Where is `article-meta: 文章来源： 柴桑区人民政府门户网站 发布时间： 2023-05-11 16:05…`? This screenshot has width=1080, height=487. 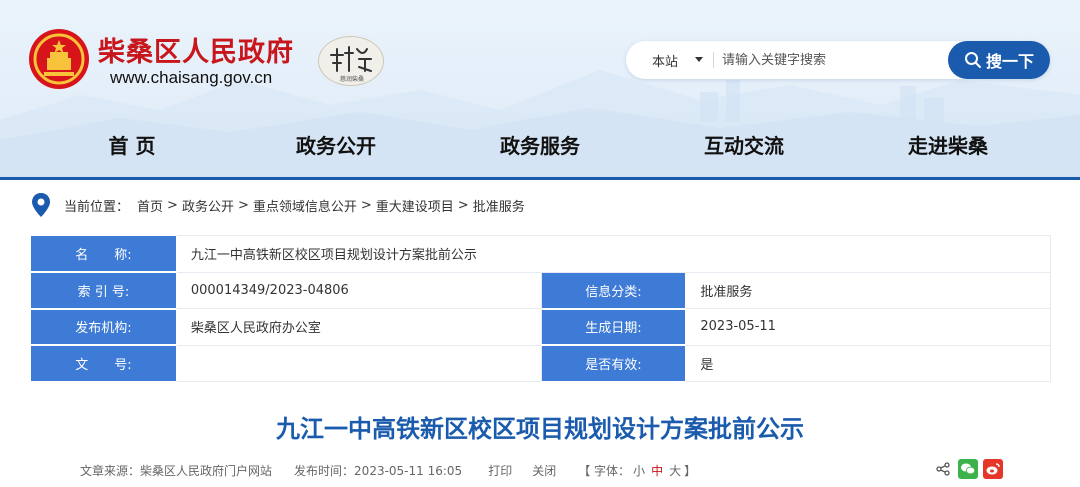
article-meta: 文章来源： 柴桑区人民政府门户网站 发布时间： 2023-05-11 16:05… is located at coordinates (388, 470).